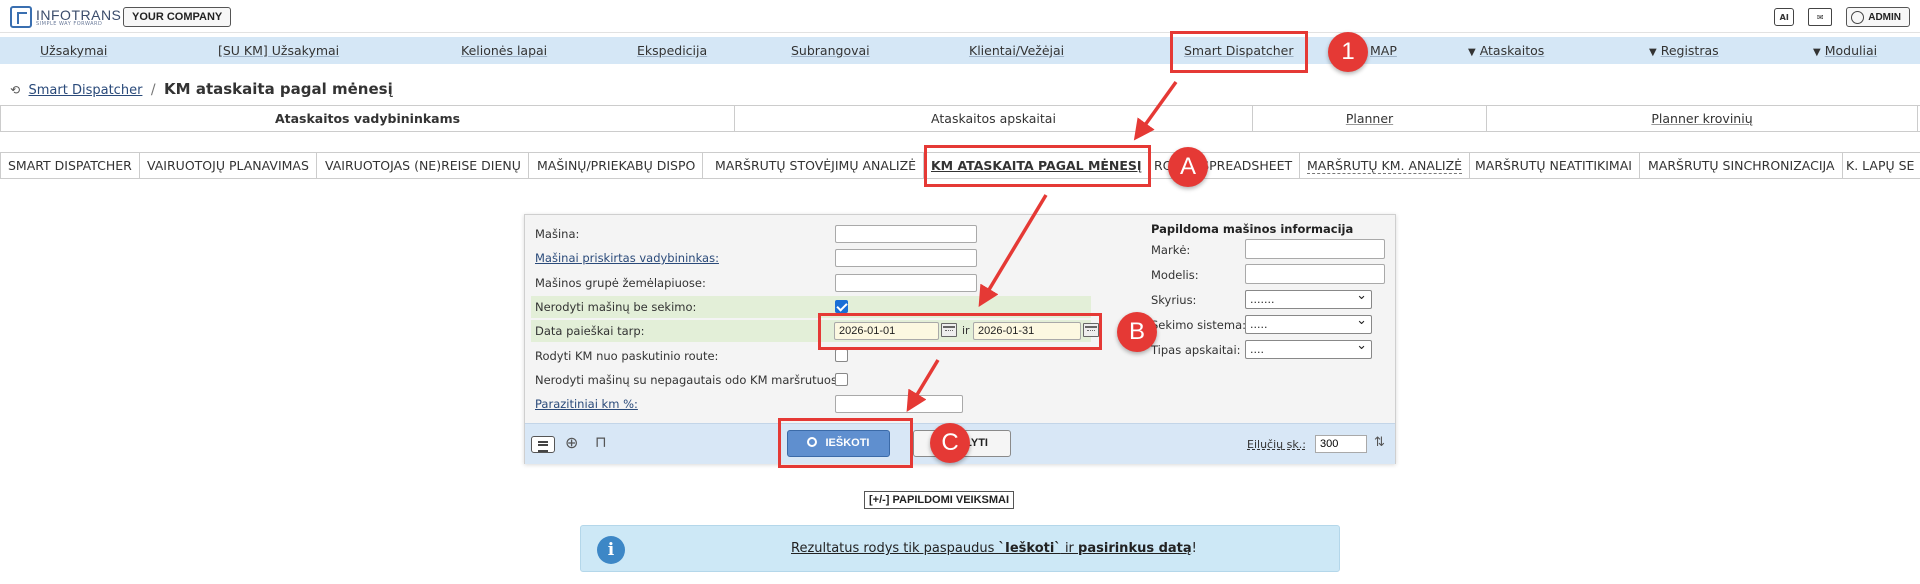 The width and height of the screenshot is (1920, 584). Describe the element at coordinates (816, 165) in the screenshot. I see `subtab-marsrutu-stovejimu: MARŠRUTŲ STOVĖJIMŲ ANALIZĖ` at that location.